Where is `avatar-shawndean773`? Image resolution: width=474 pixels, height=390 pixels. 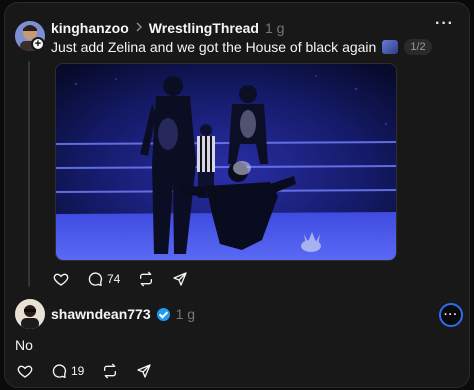 avatar-shawndean773 is located at coordinates (30, 314).